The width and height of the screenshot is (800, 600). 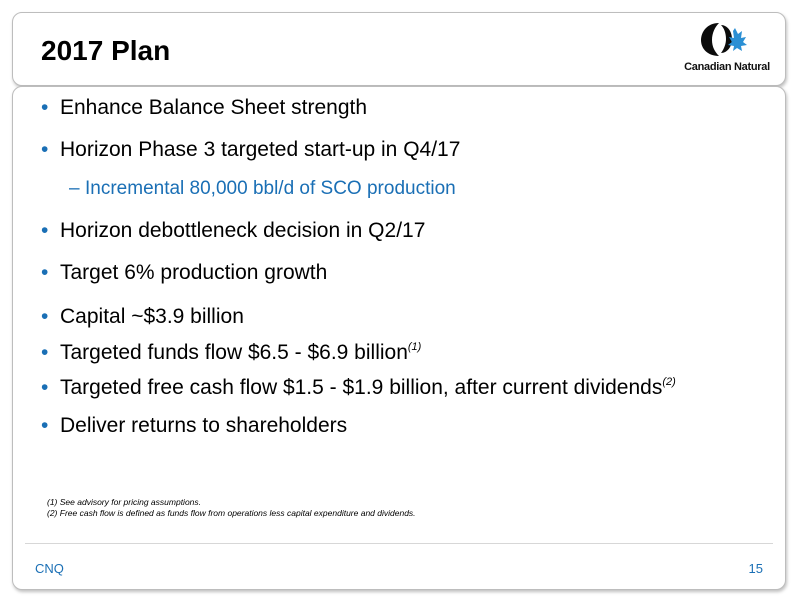 I want to click on bullet-text: Horizon debottleneck decision in Q2/17, so click(x=243, y=230).